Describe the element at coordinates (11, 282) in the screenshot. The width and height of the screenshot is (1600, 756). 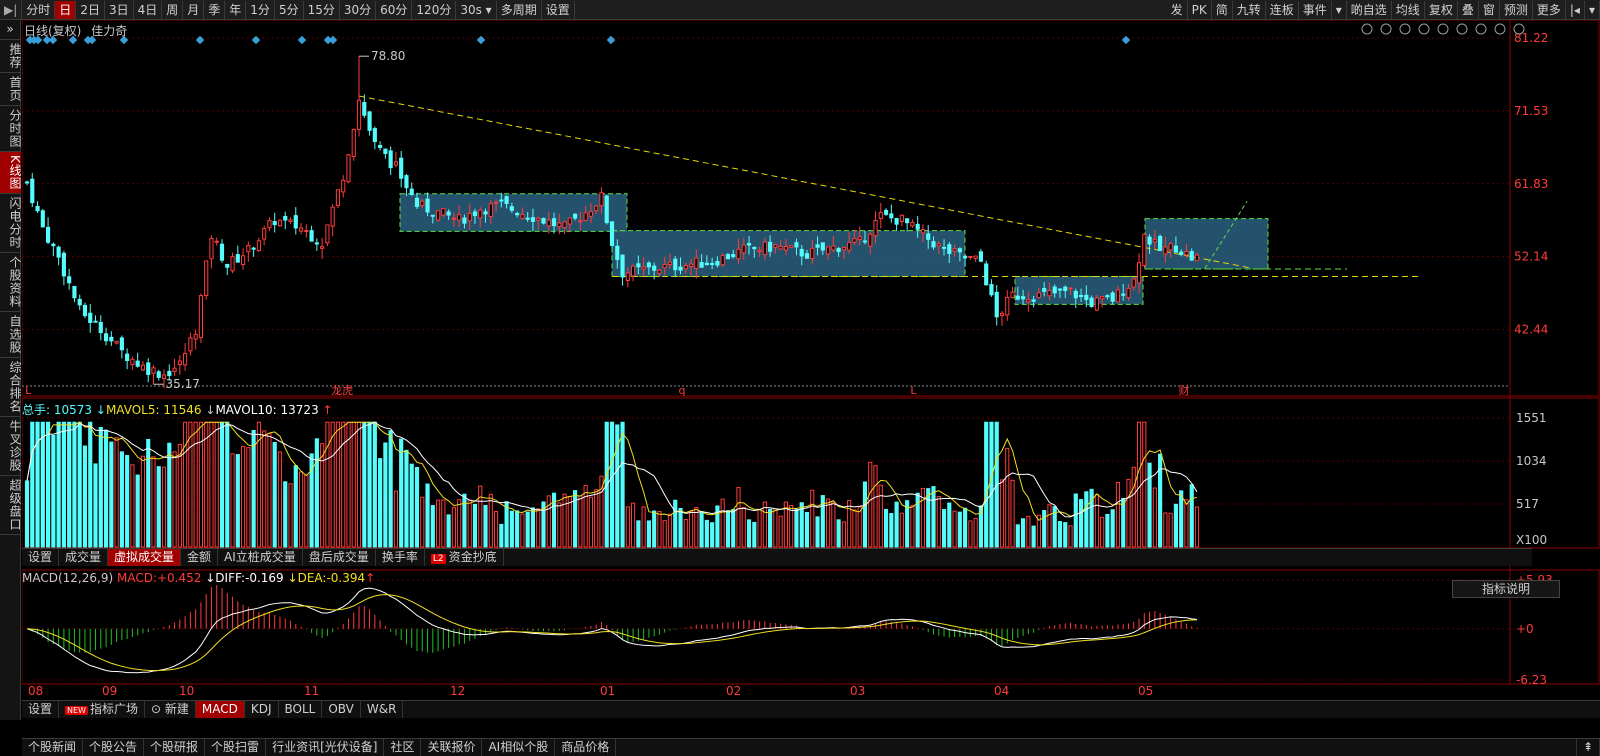
I see `sidebar-item-5: 个股资料` at that location.